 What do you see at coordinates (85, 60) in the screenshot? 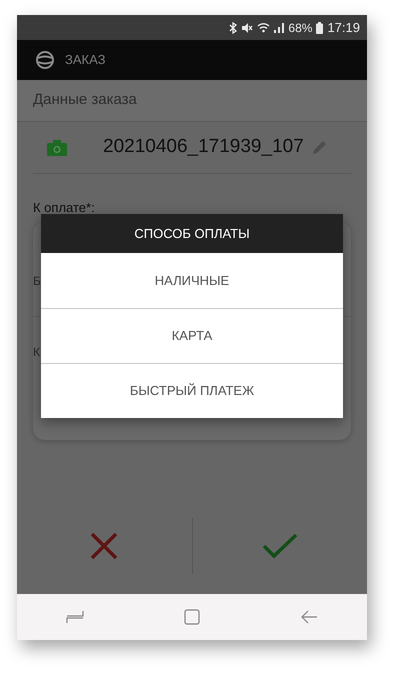
I see `app-title: ЗАКАЗ` at bounding box center [85, 60].